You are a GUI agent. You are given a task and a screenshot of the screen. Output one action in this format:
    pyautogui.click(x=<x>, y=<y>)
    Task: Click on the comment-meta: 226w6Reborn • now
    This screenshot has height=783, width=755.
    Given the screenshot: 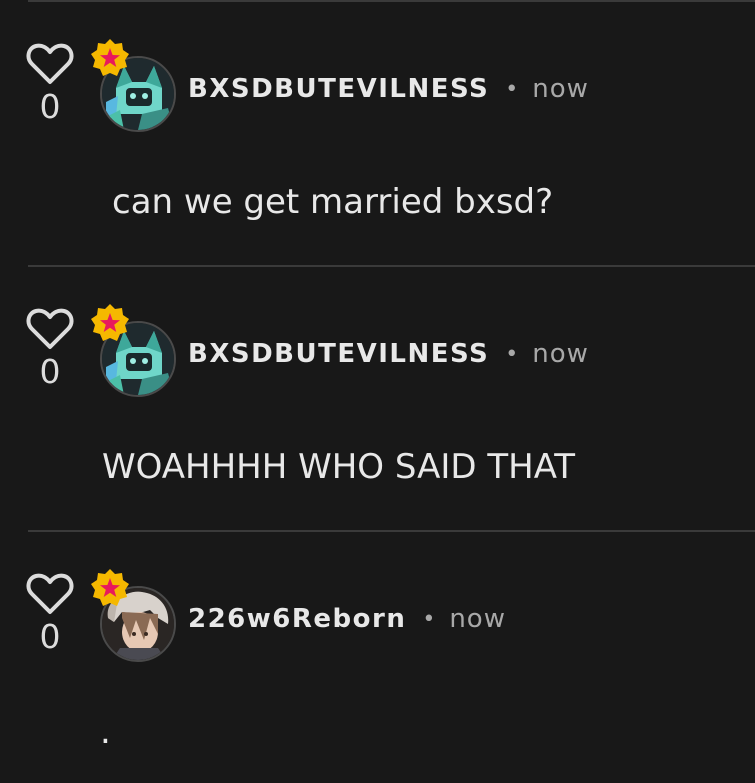 What is the action you would take?
    pyautogui.click(x=347, y=619)
    